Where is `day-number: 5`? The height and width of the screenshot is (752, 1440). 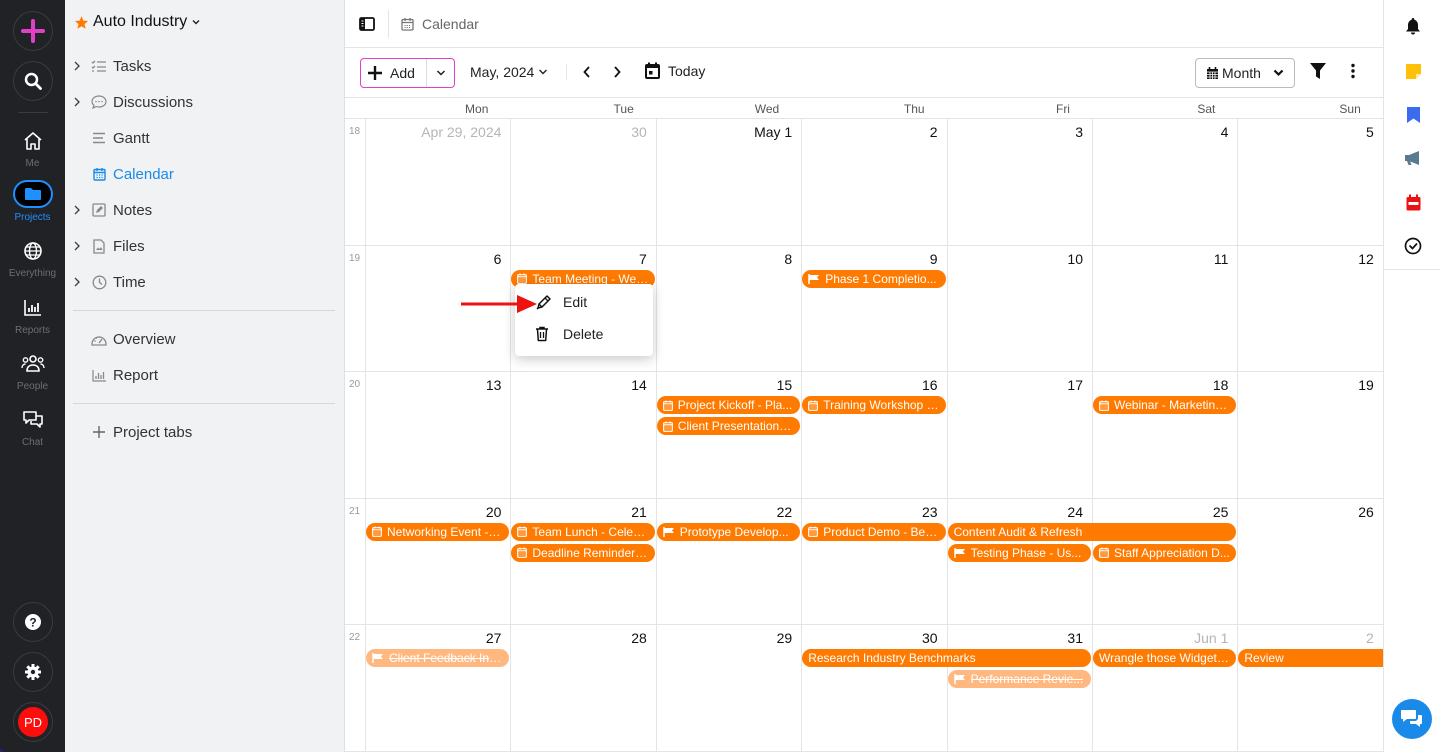 day-number: 5 is located at coordinates (1305, 132).